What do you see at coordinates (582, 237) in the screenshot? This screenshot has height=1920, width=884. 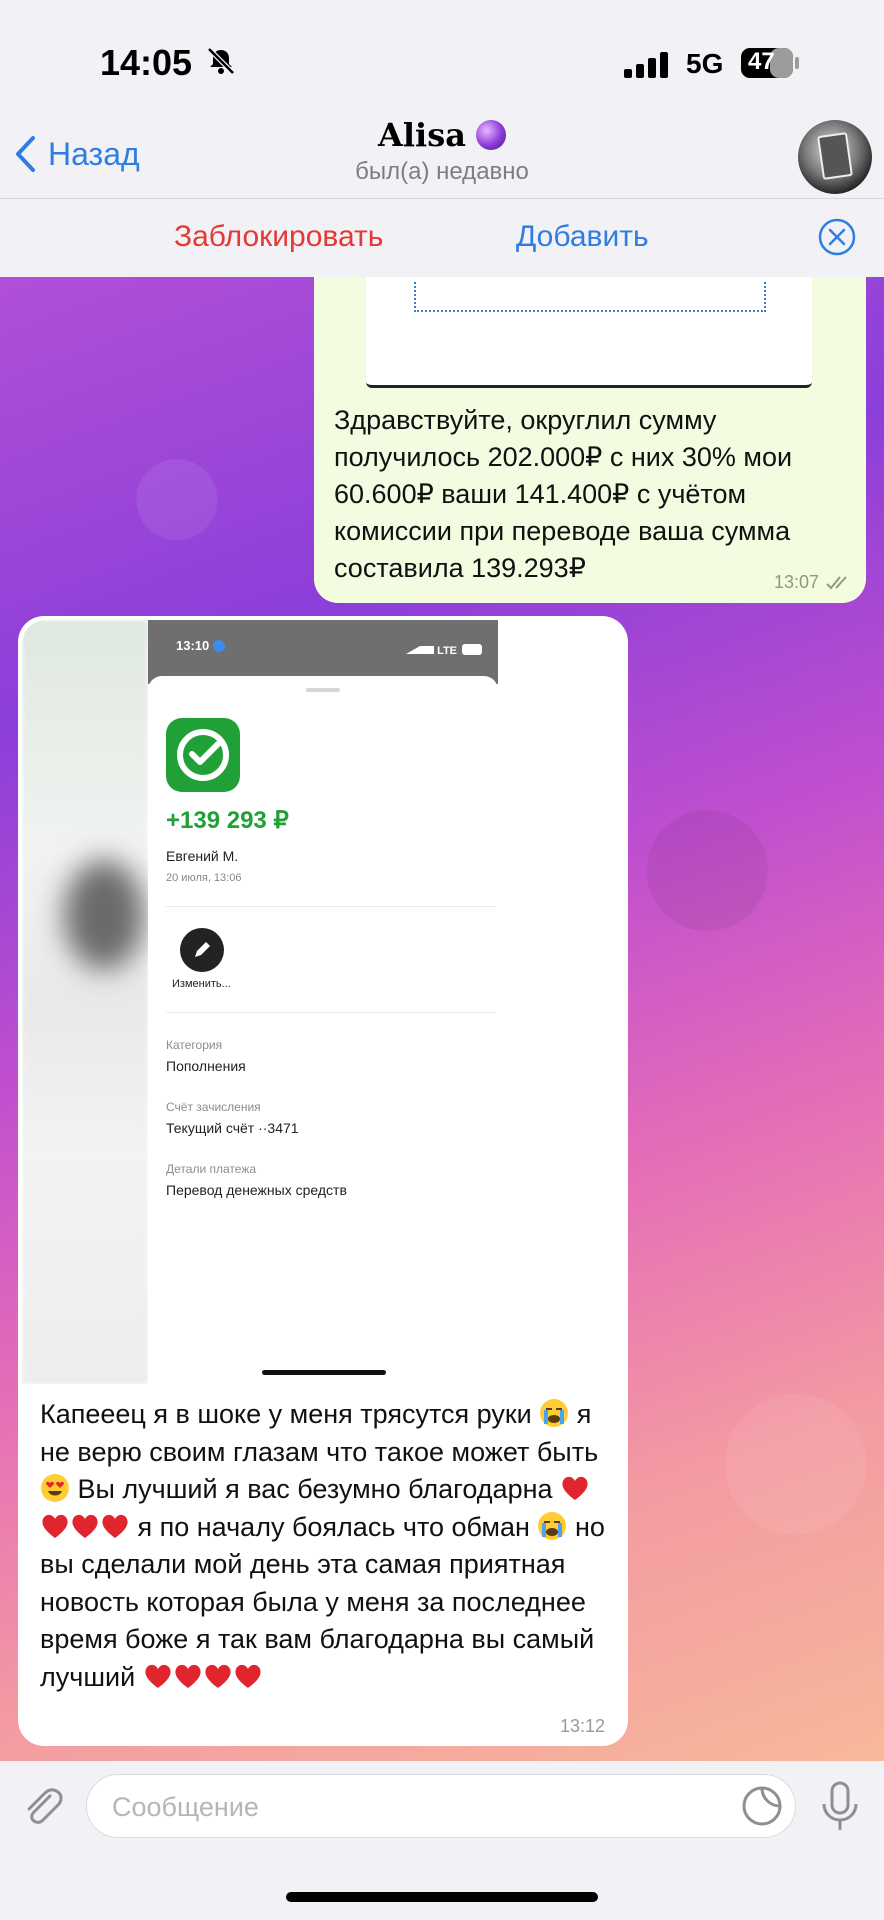 I see `add-contact-button: Добавить` at bounding box center [582, 237].